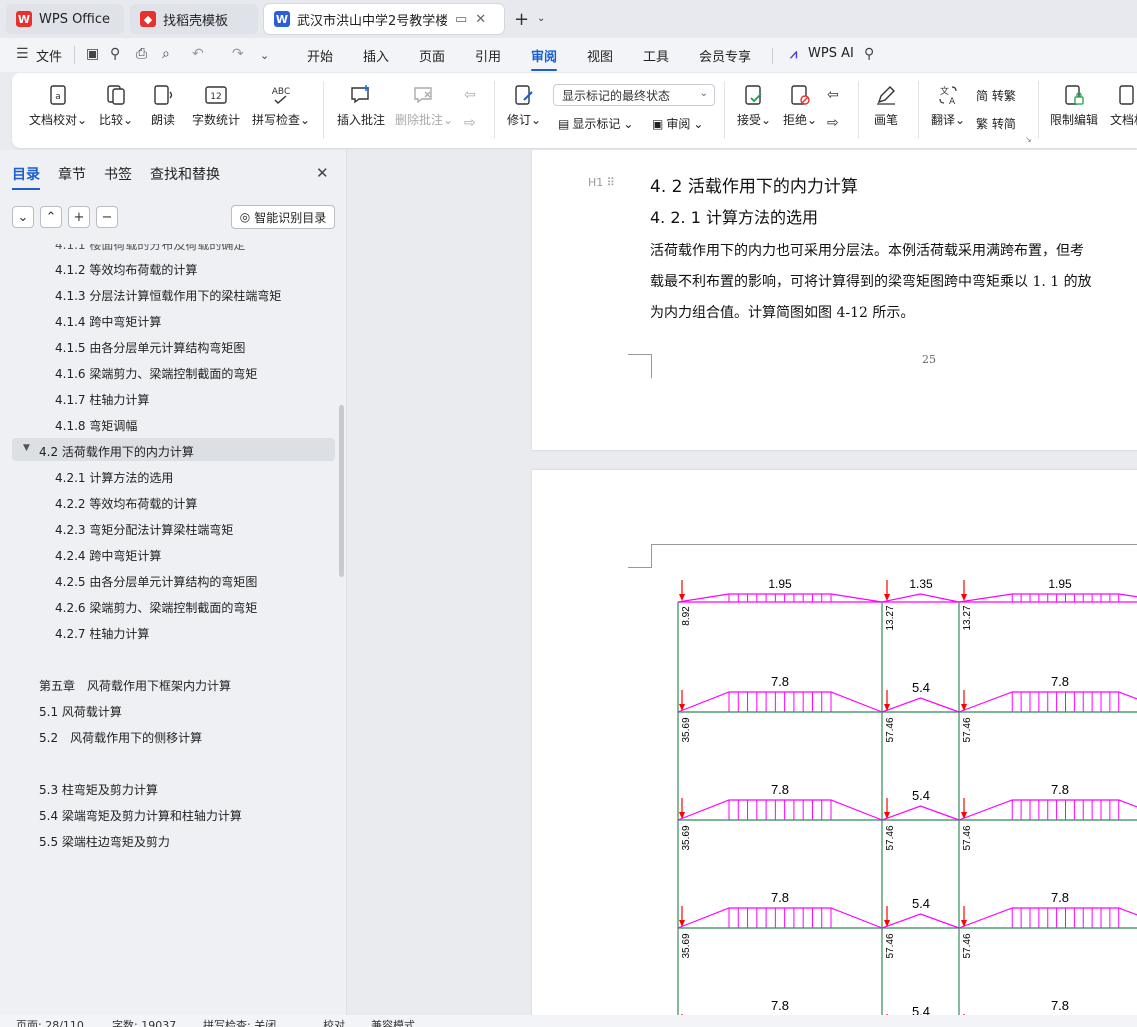 This screenshot has height=1027, width=1137. I want to click on status-page: 页面: 28/110, so click(50, 1022).